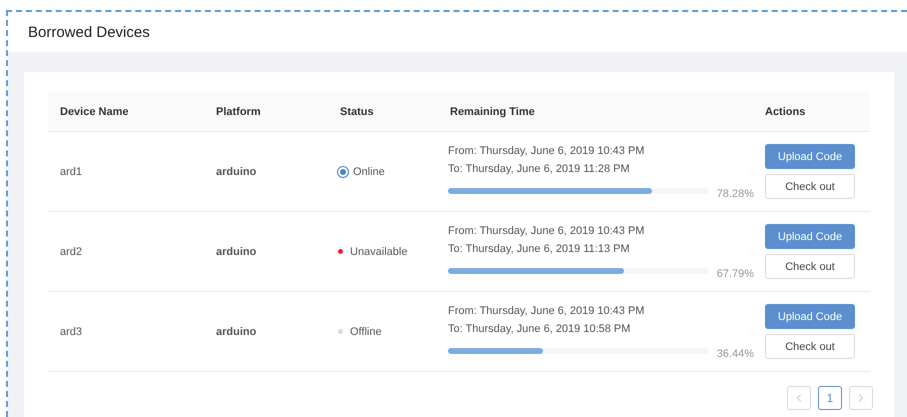 The image size is (907, 417). Describe the element at coordinates (539, 249) in the screenshot. I see `end-time: To: Thursday, June 6, 2019 11:13 PM` at that location.